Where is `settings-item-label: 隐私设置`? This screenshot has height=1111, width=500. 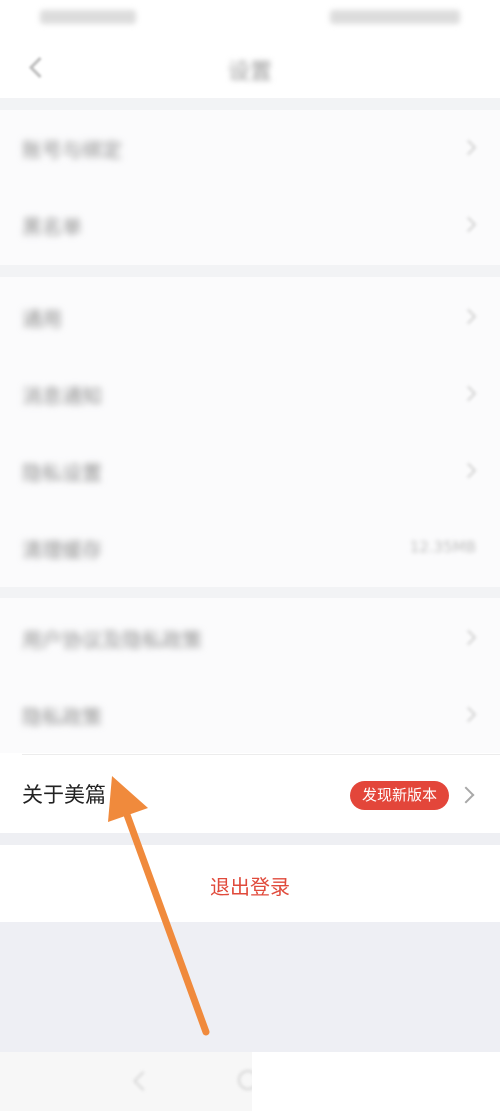
settings-item-label: 隐私设置 is located at coordinates (62, 473).